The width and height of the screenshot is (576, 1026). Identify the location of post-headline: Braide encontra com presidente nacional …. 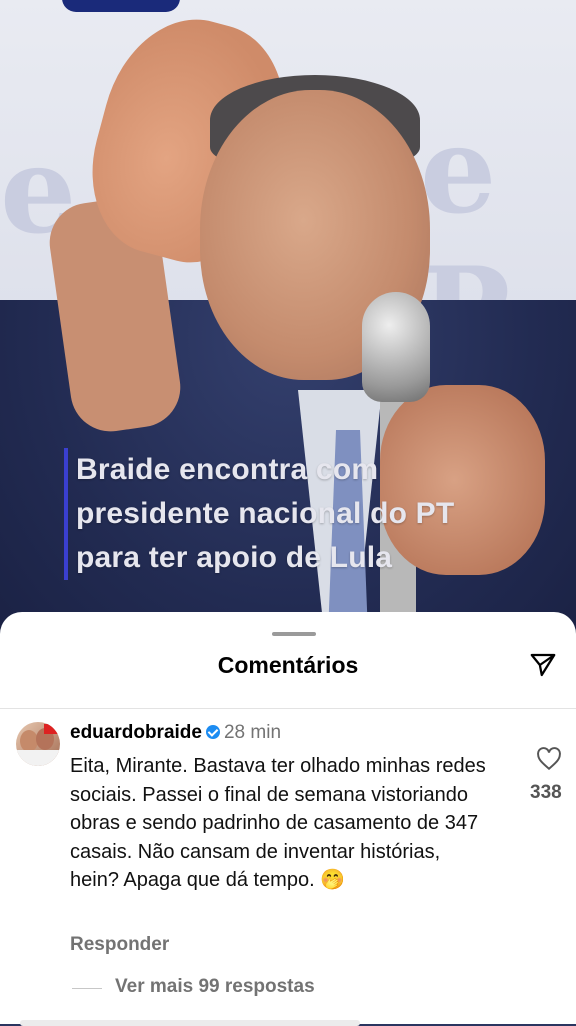
(259, 514).